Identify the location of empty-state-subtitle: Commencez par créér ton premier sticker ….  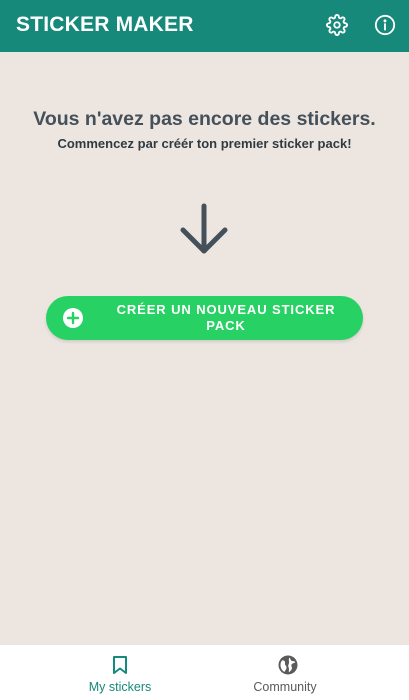
(204, 143).